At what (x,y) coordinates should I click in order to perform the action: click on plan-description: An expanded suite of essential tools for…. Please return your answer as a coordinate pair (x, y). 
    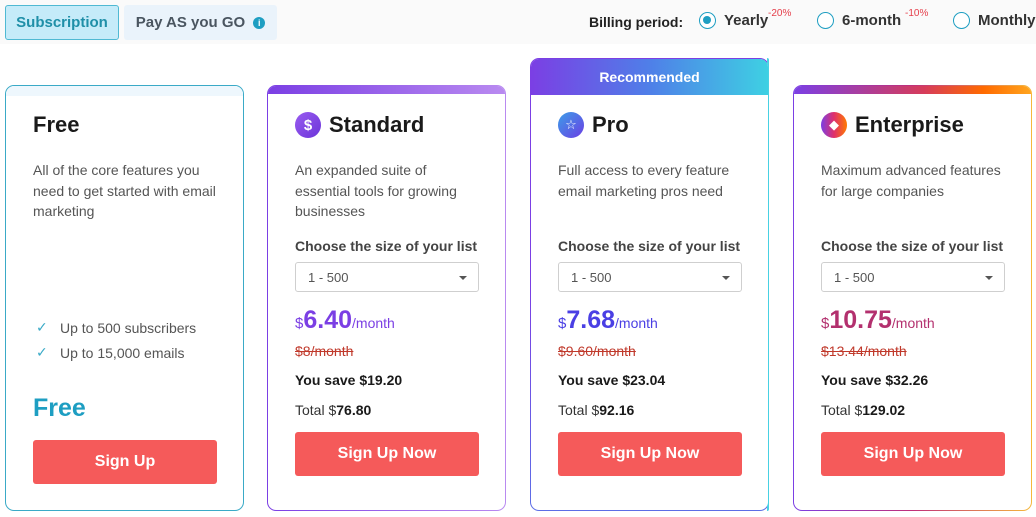
    Looking at the image, I should click on (376, 190).